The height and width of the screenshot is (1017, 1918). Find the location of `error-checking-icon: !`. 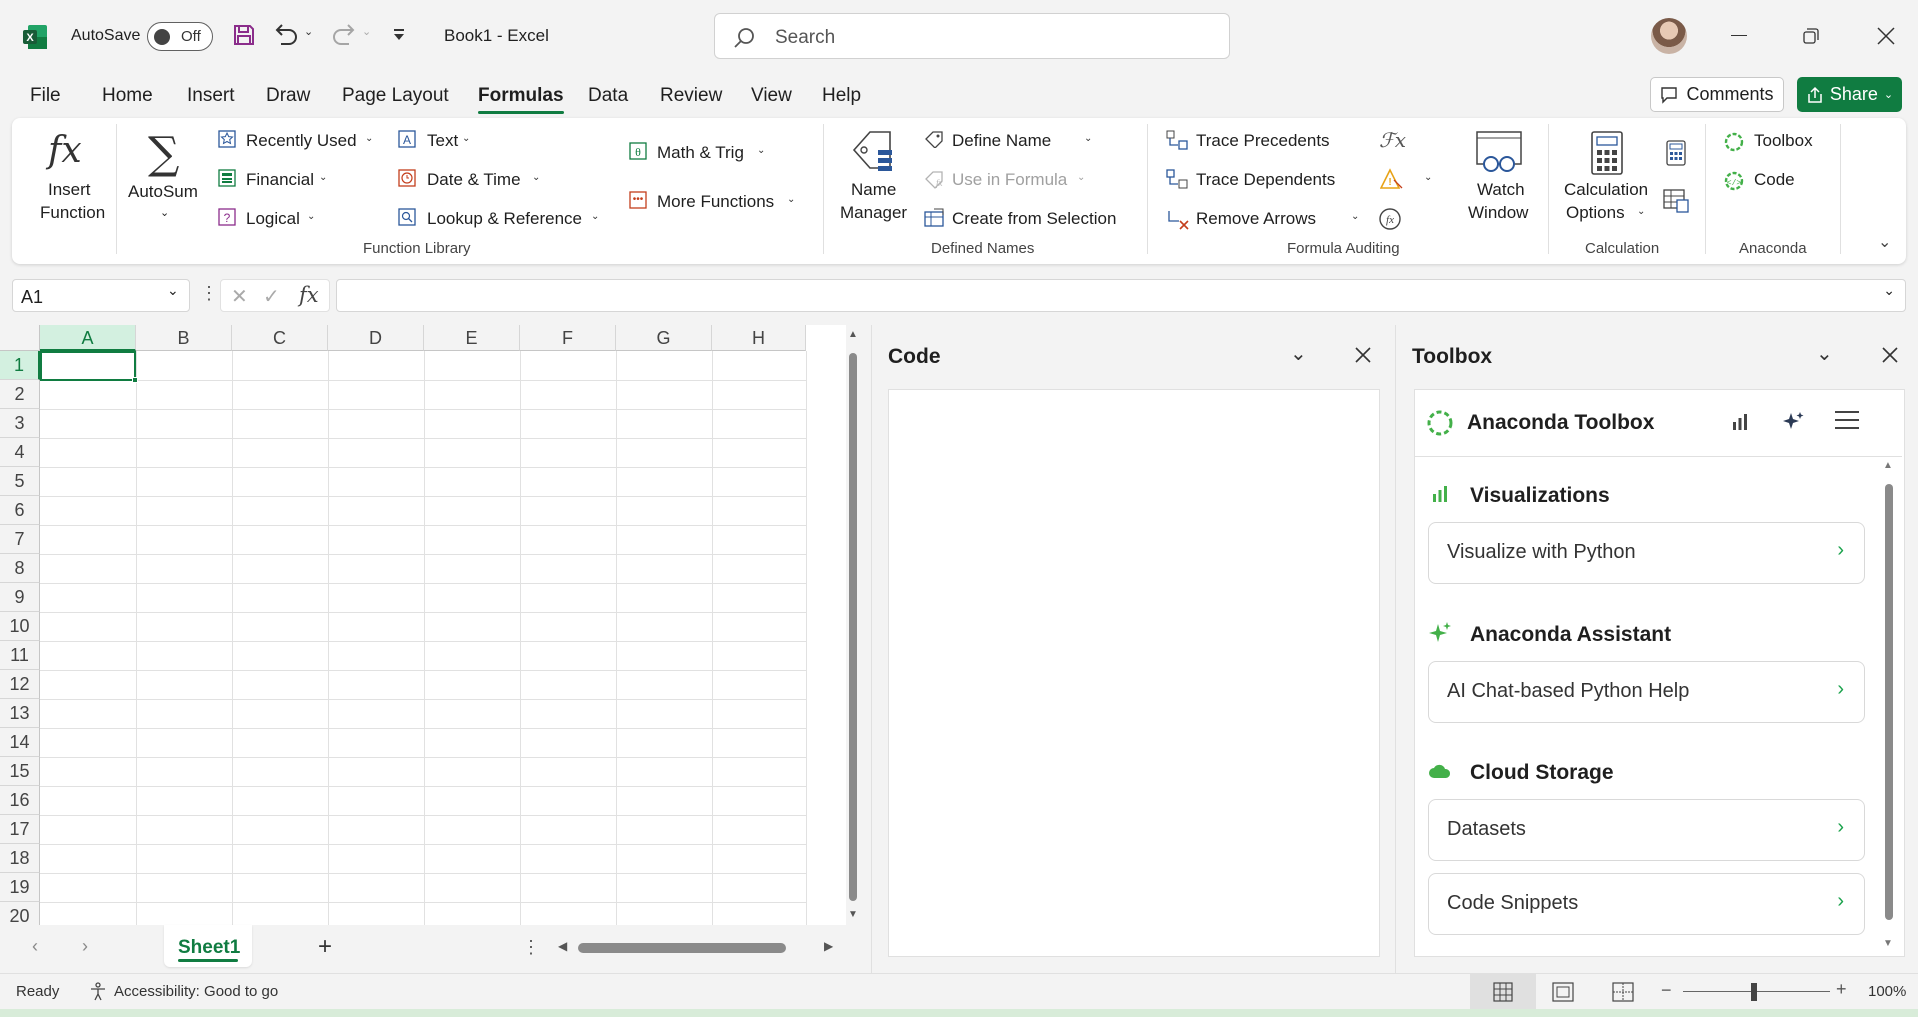

error-checking-icon: ! is located at coordinates (1392, 179).